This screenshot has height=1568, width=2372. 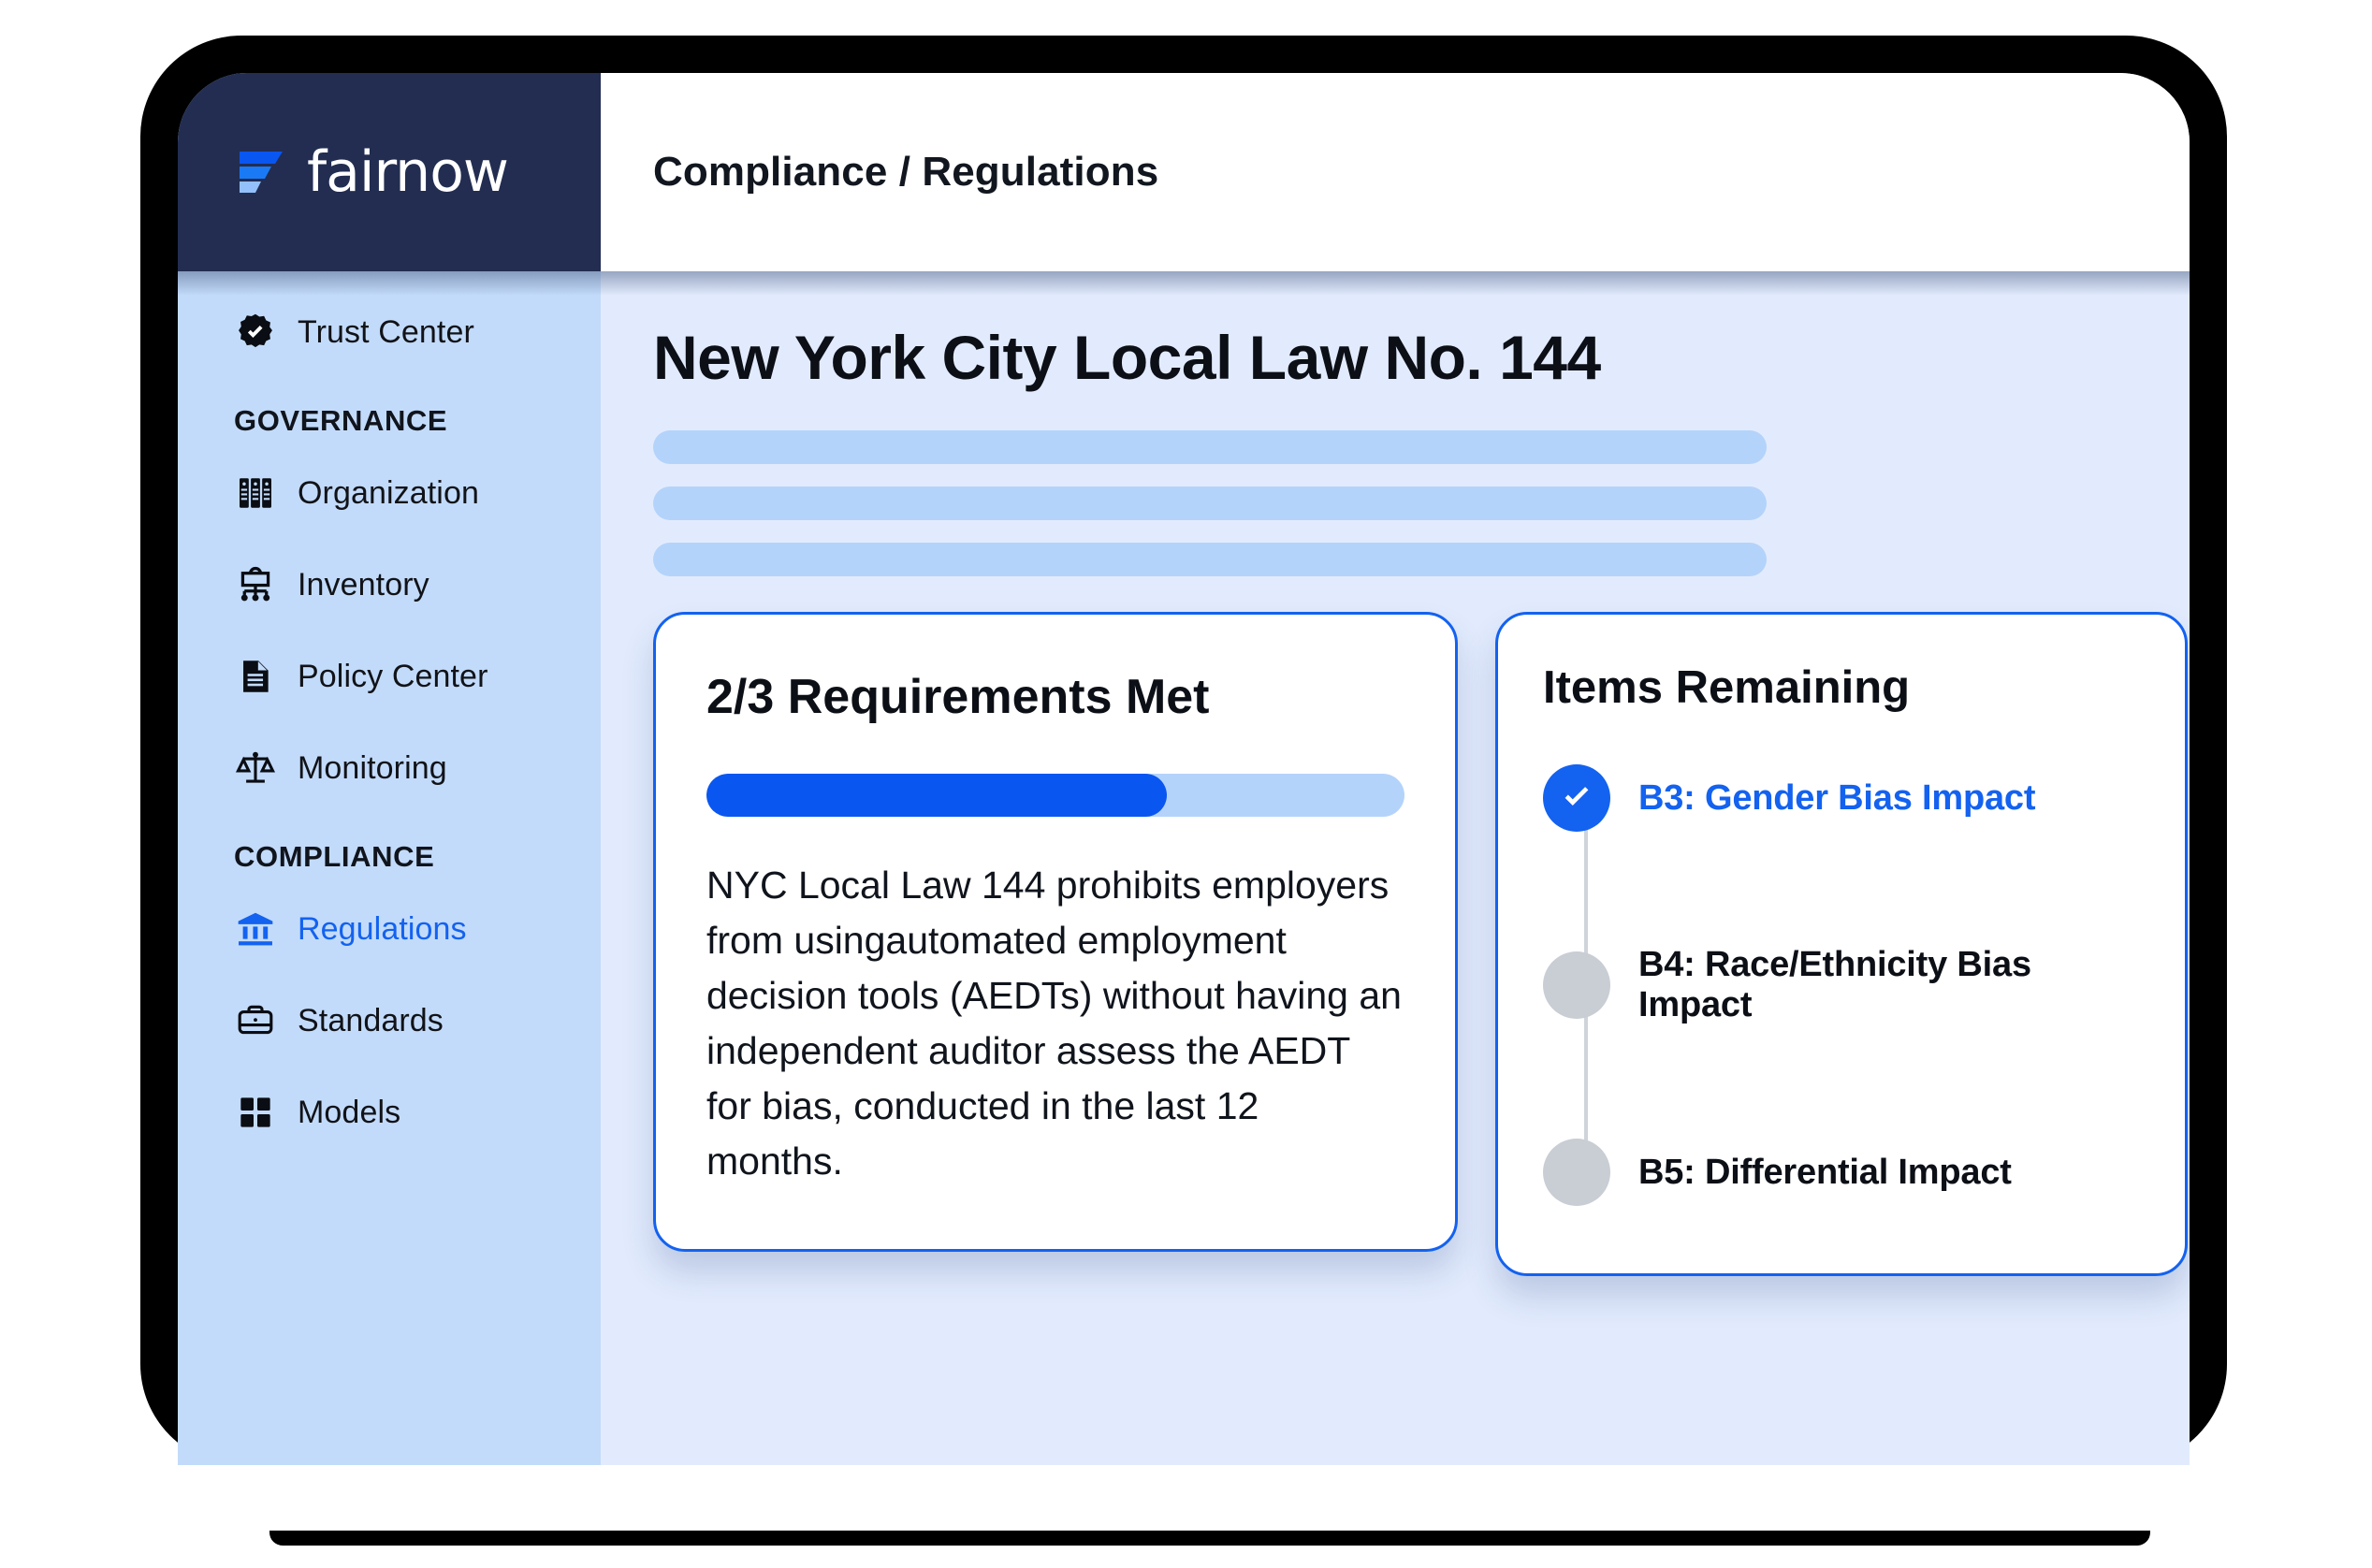 I want to click on sidebar-item-label: Policy Center, so click(x=393, y=676).